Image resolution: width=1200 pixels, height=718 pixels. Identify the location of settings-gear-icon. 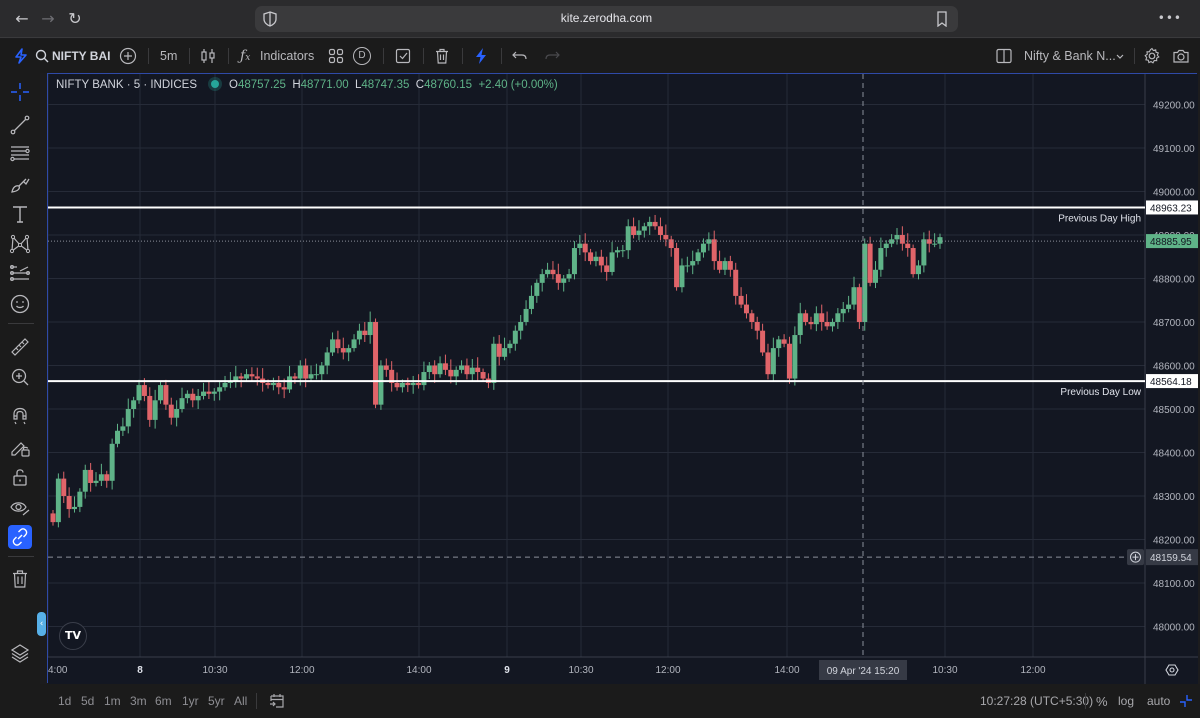
(1152, 56).